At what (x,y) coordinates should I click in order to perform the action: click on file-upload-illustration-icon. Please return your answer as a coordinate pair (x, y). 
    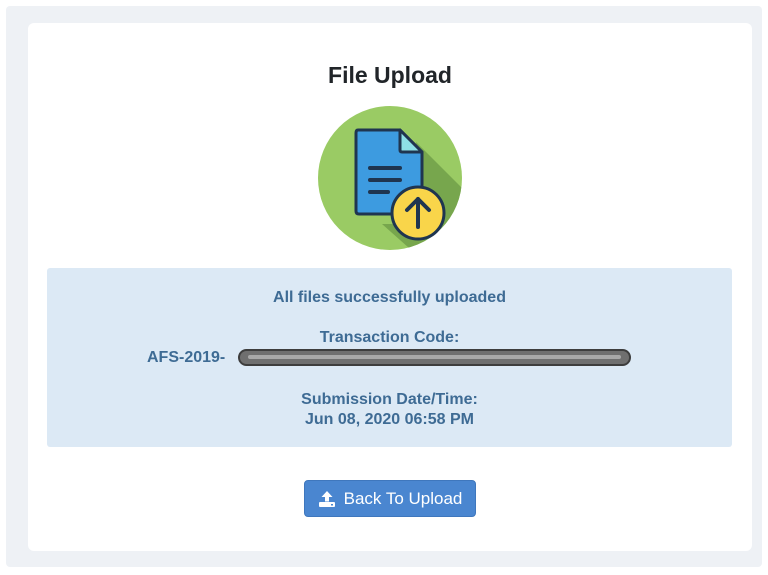
    Looking at the image, I should click on (390, 178).